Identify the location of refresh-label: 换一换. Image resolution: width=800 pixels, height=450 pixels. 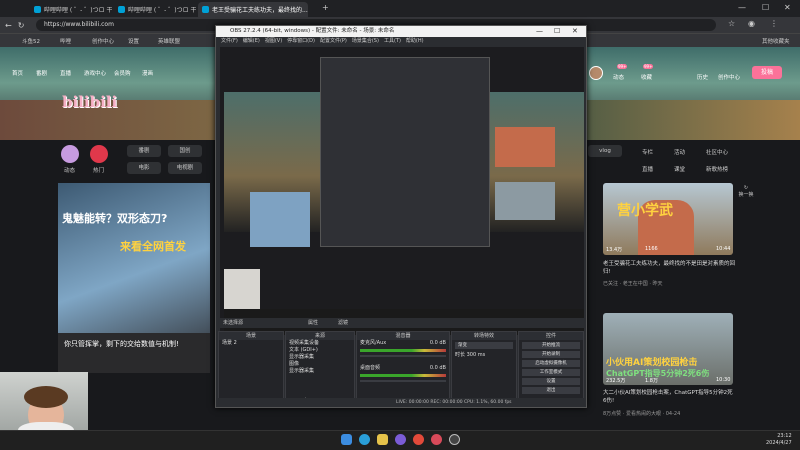
(746, 195).